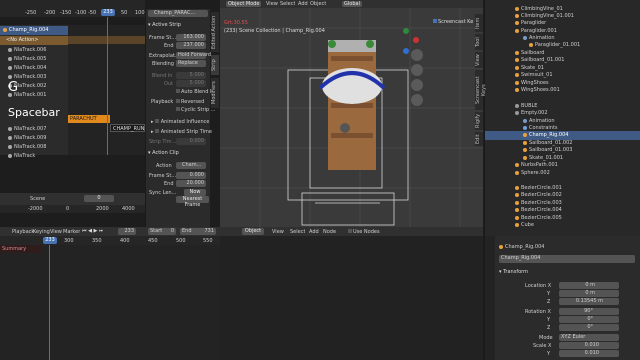 The width and height of the screenshot is (640, 360). What do you see at coordinates (479, 121) in the screenshot?
I see `tab-rigify: Rigify` at bounding box center [479, 121].